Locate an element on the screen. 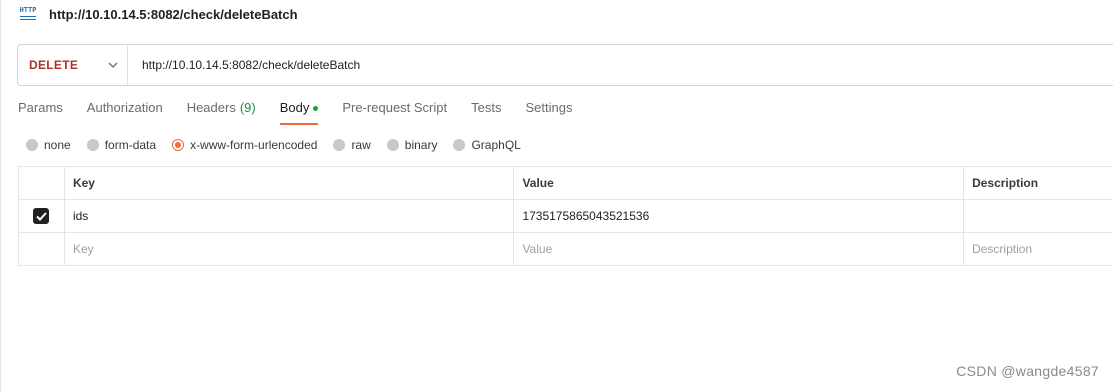 This screenshot has width=1113, height=391. row-checkbox-cell is located at coordinates (41, 216).